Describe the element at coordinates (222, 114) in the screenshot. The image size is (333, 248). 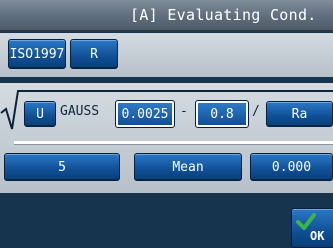
I see `upper-value-field: 0.8` at that location.